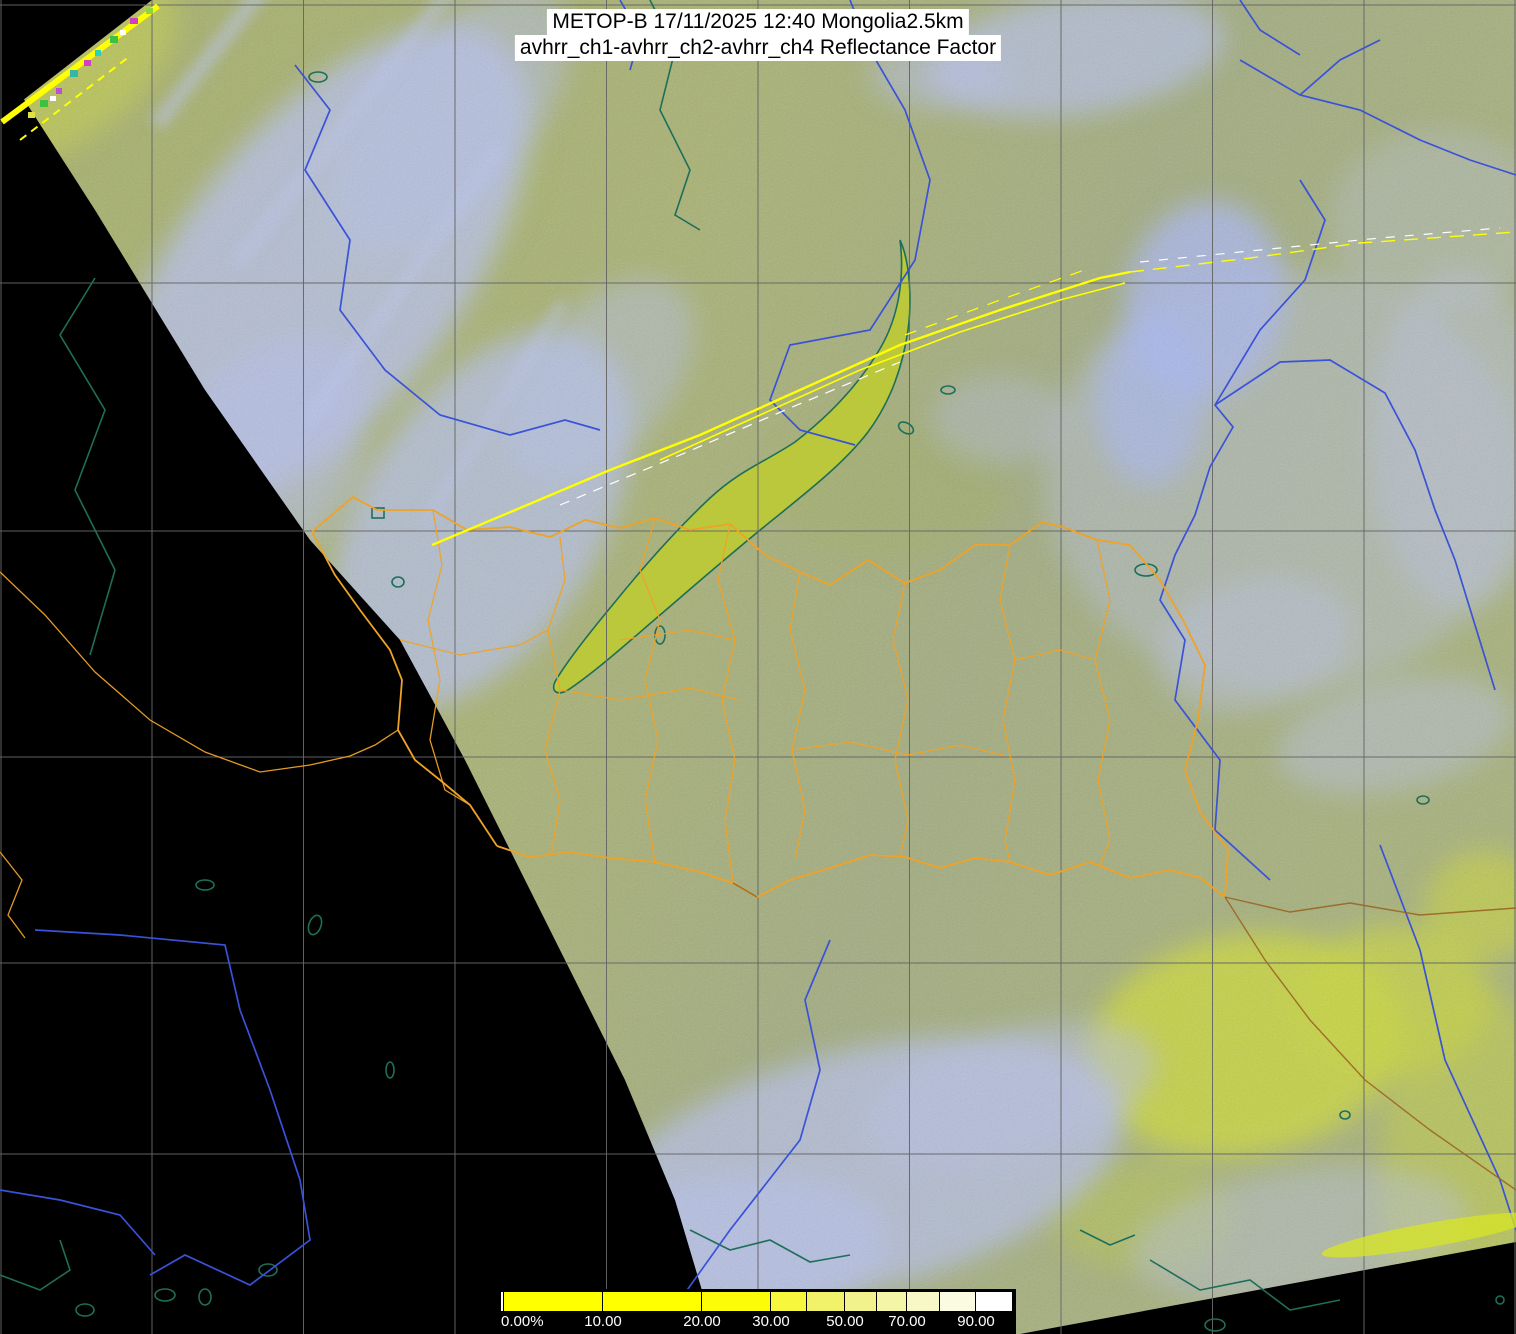  I want to click on colorbar-tick-label: 20.00, so click(702, 1321).